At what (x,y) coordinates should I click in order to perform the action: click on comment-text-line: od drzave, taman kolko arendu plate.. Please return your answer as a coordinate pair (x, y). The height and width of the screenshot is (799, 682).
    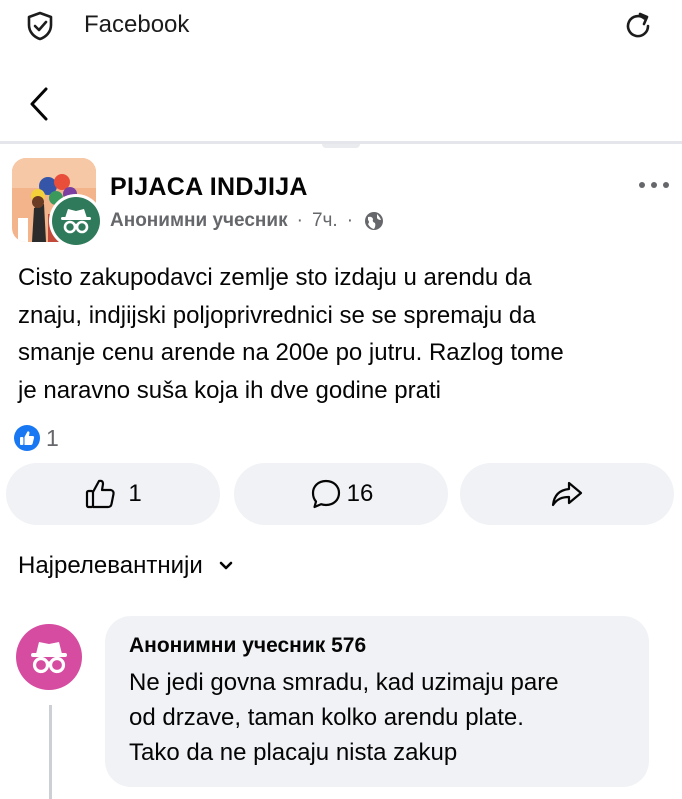
    Looking at the image, I should click on (326, 717).